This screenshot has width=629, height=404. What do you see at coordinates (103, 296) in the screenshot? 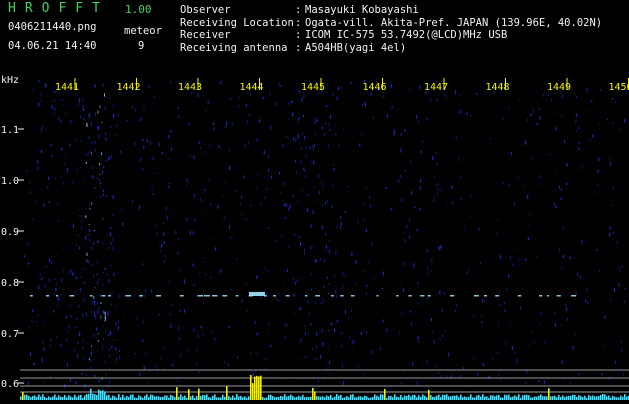
I see `carrier-trace` at bounding box center [103, 296].